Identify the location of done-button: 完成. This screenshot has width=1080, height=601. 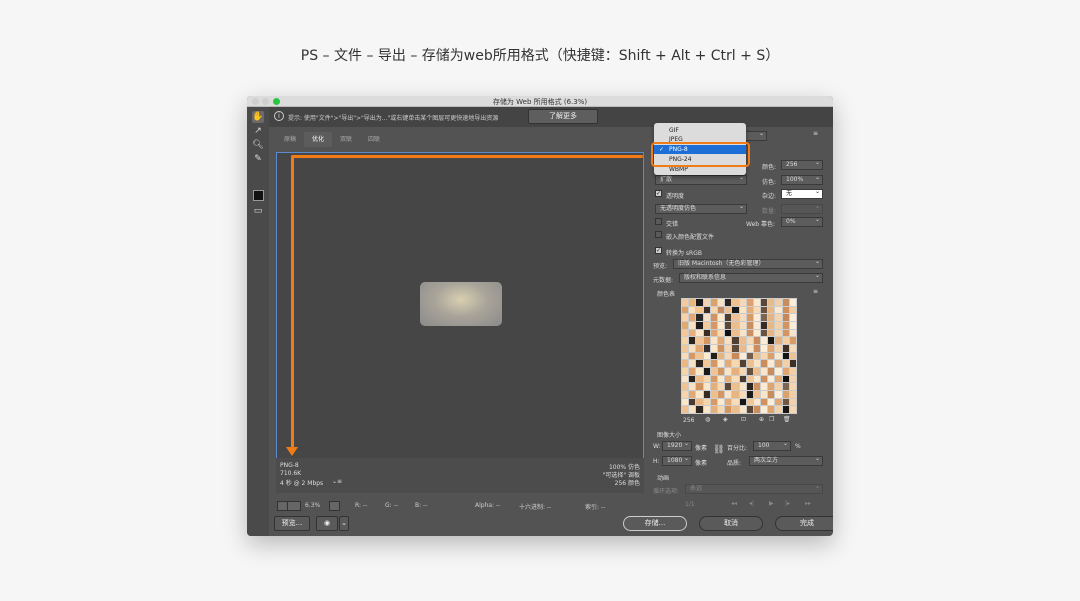
(804, 523).